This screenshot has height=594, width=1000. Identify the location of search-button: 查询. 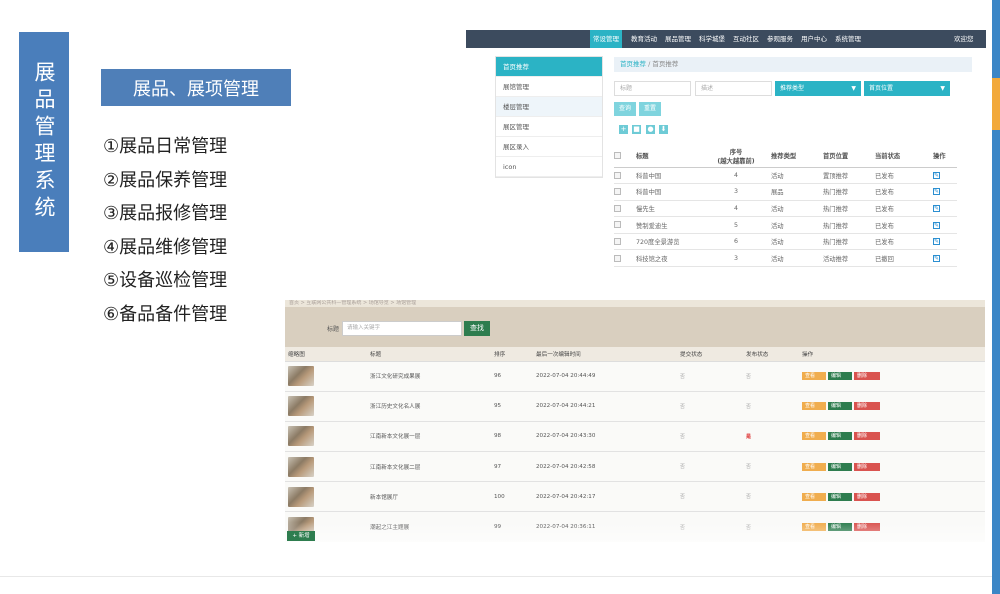
(625, 109).